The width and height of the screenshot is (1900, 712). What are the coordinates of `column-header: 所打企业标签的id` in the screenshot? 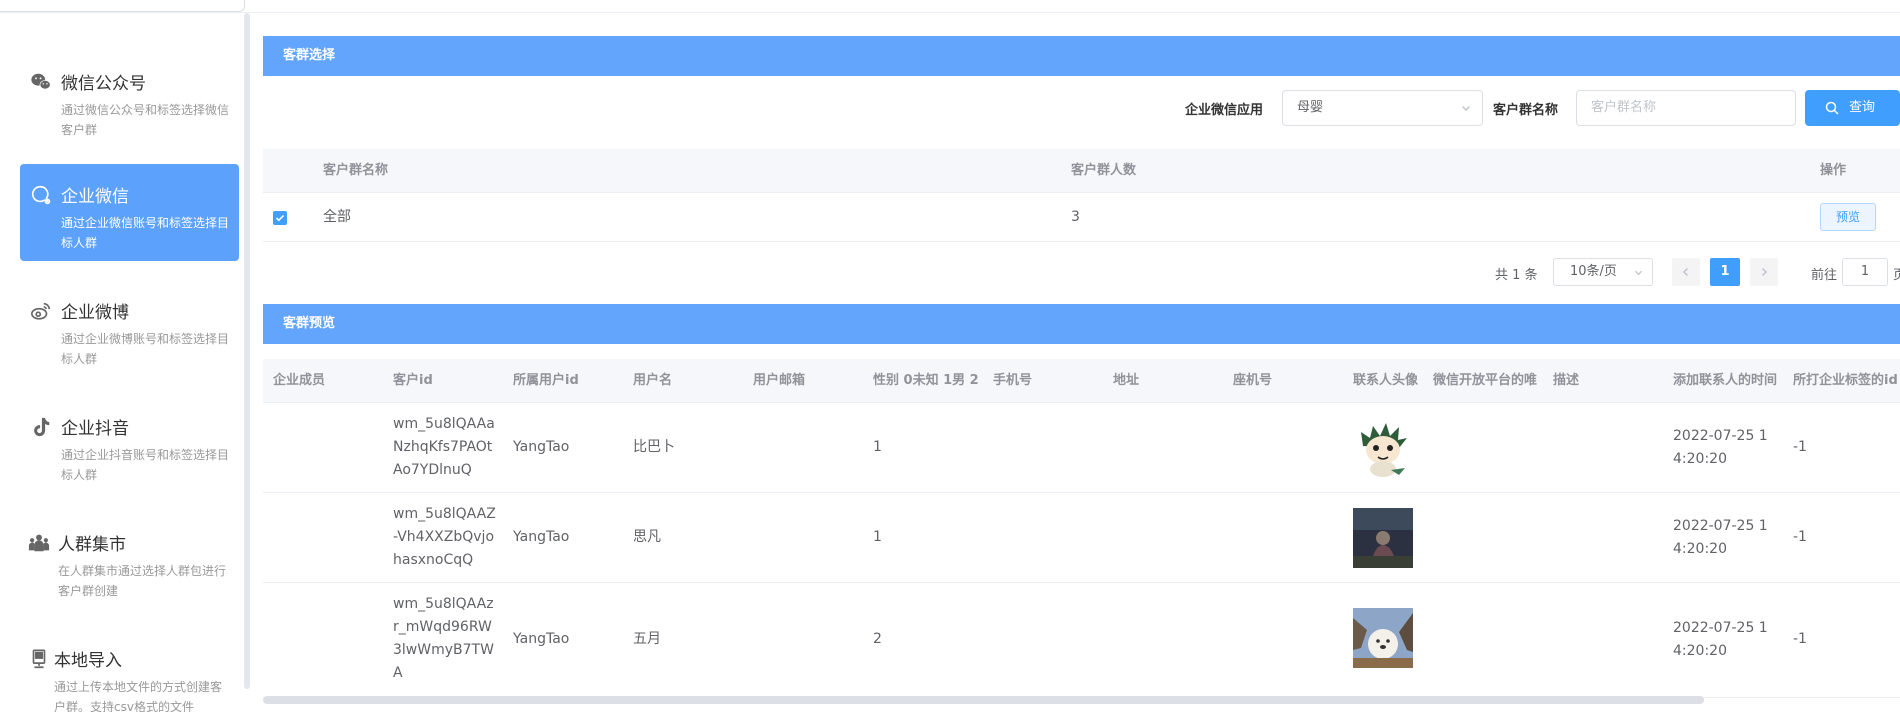 It's located at (1845, 380).